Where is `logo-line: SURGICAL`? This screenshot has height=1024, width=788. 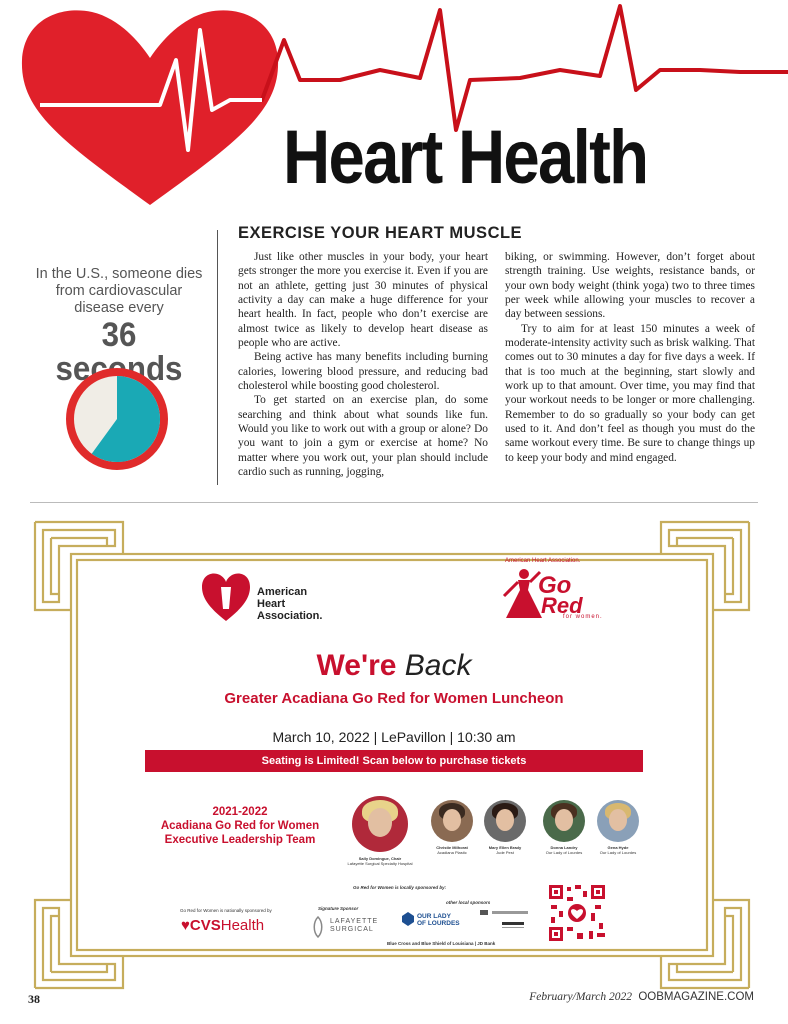
logo-line: SURGICAL is located at coordinates (352, 929).